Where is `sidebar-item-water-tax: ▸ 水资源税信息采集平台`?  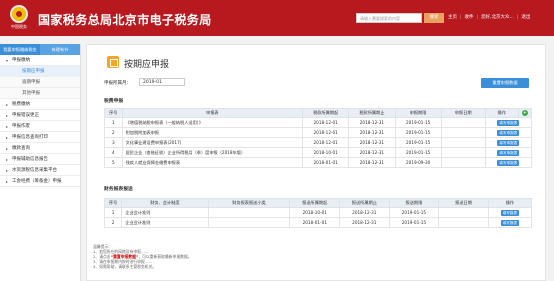 sidebar-item-water-tax: ▸ 水资源税信息采集平台 is located at coordinates (40, 170).